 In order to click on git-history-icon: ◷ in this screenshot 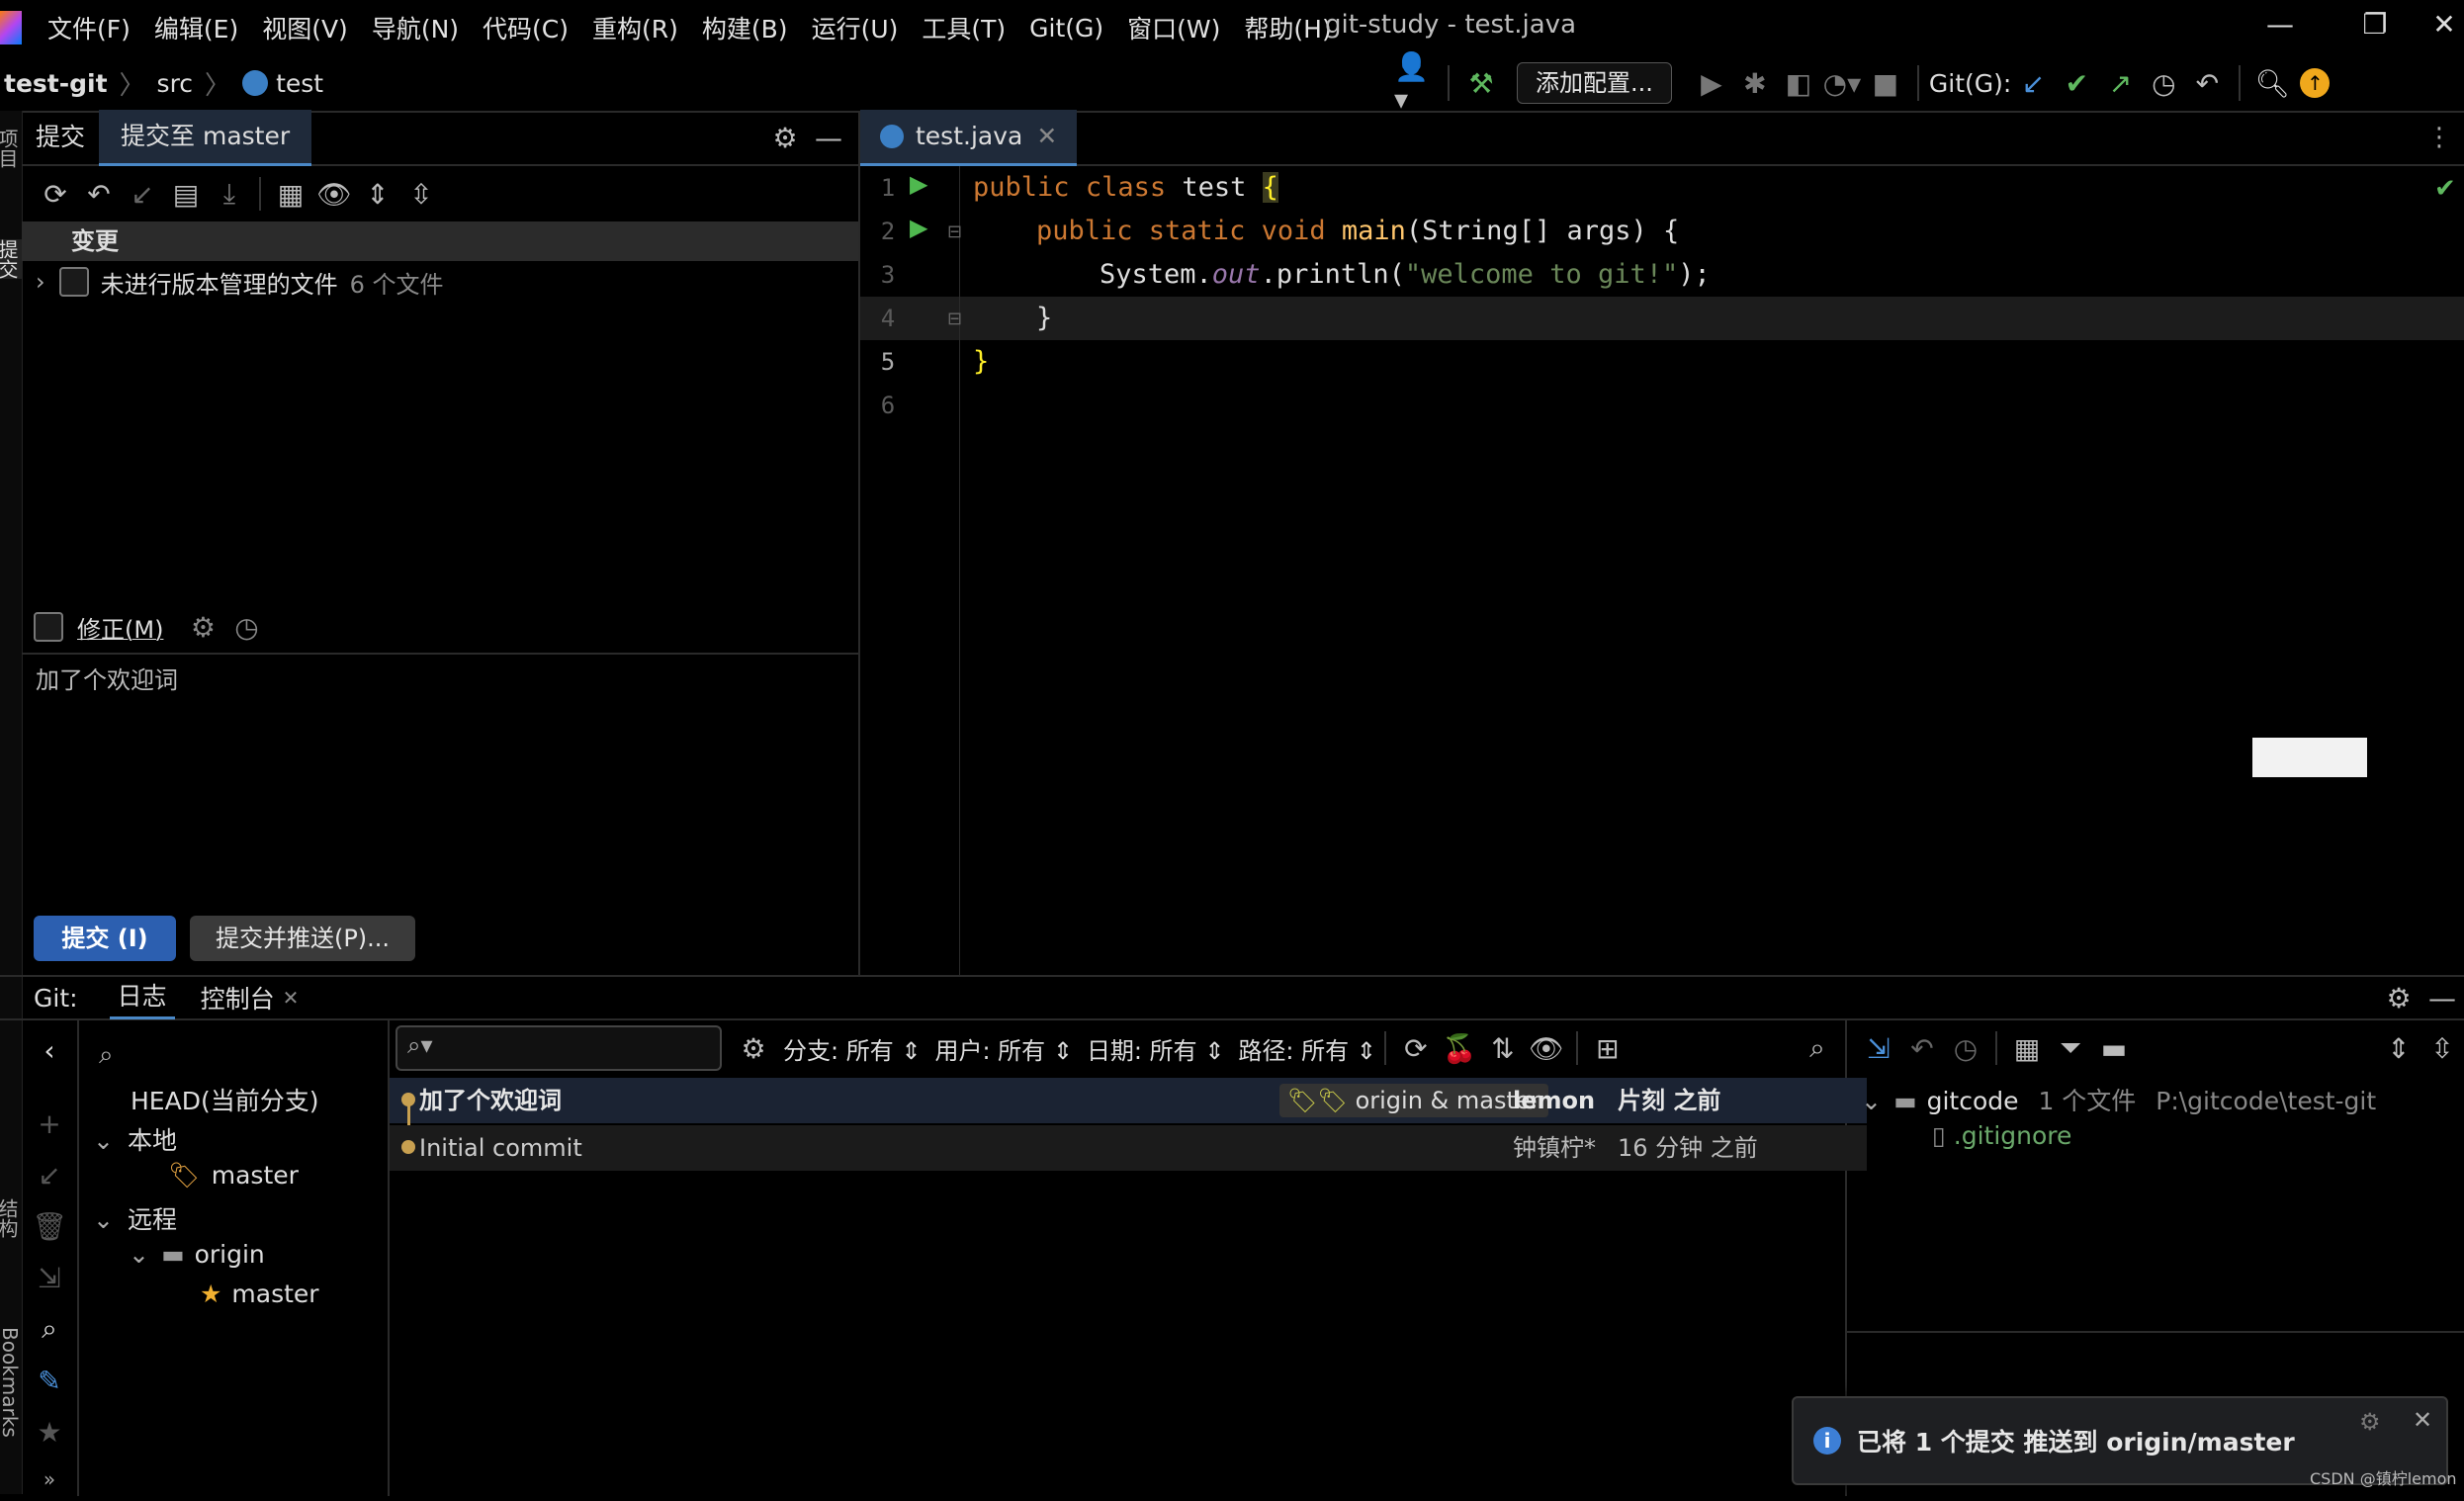, I will do `click(2163, 83)`.